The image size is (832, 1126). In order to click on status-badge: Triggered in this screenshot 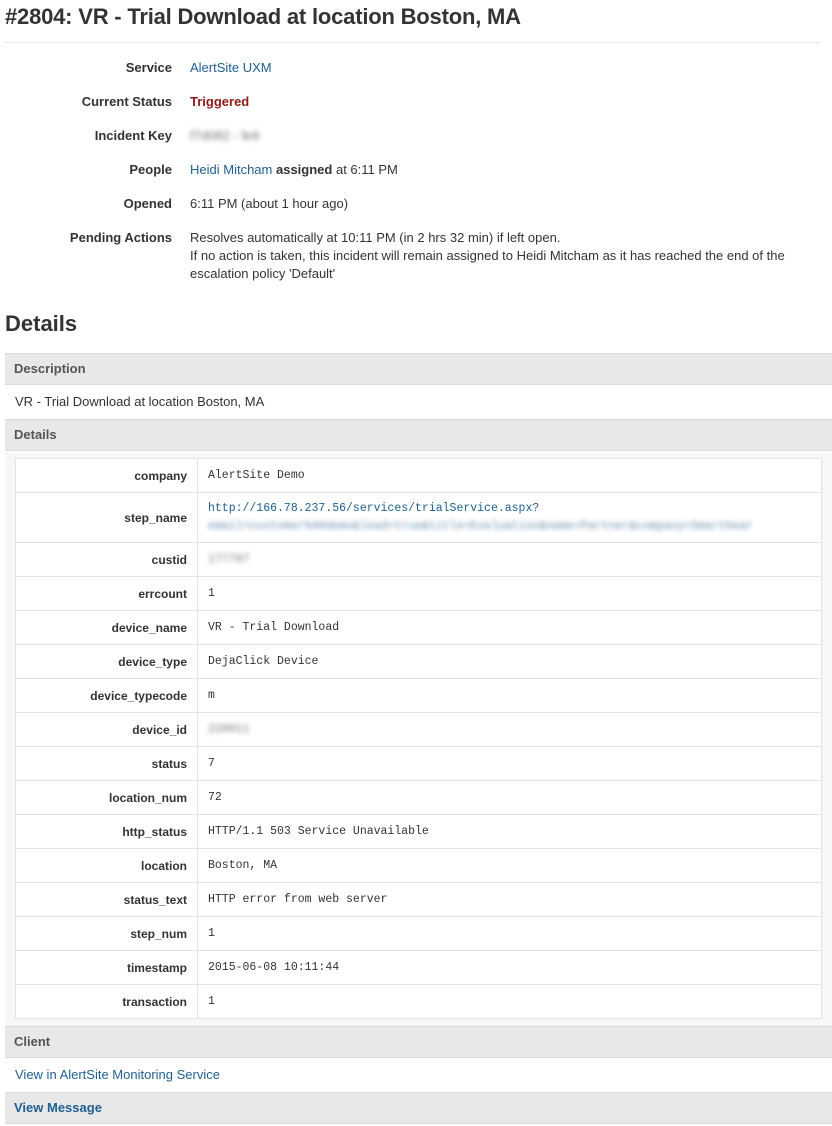, I will do `click(220, 101)`.